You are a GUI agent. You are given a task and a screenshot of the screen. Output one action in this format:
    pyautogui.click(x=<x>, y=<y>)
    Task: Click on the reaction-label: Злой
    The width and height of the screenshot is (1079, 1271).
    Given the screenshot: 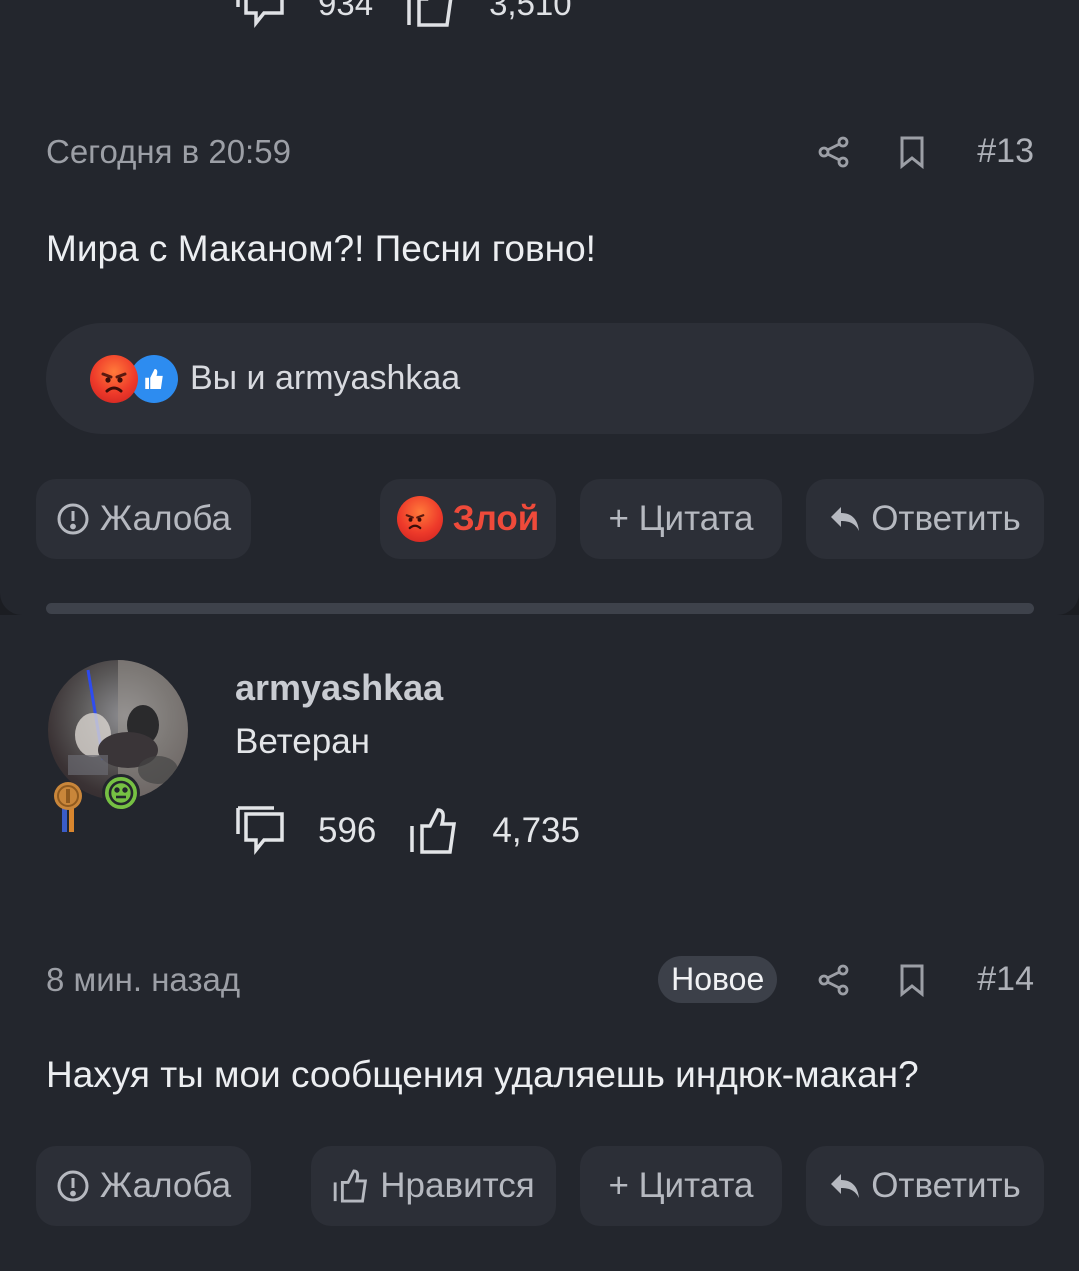 What is the action you would take?
    pyautogui.click(x=496, y=518)
    